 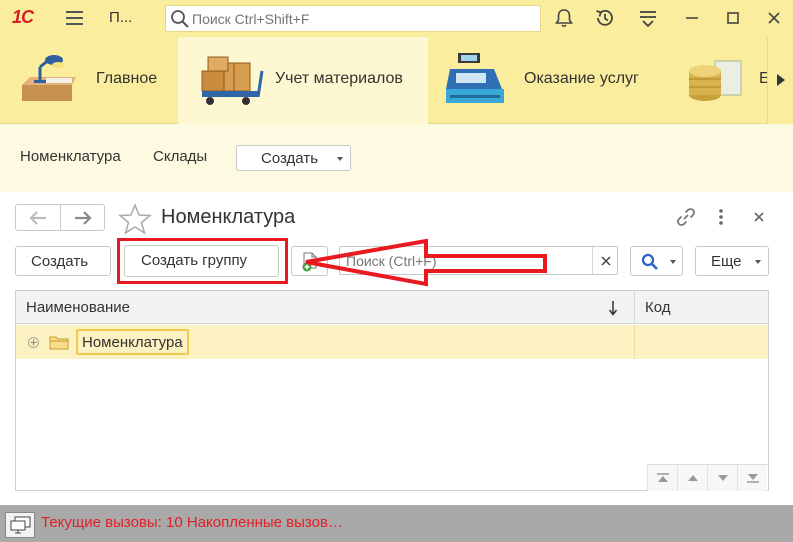 I want to click on monitor-icon, so click(x=20, y=525).